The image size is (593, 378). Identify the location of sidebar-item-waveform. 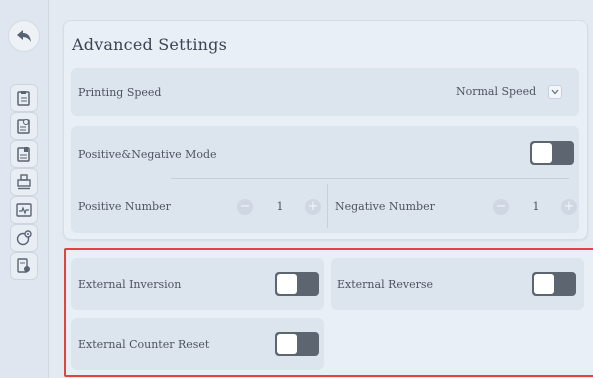
(24, 210).